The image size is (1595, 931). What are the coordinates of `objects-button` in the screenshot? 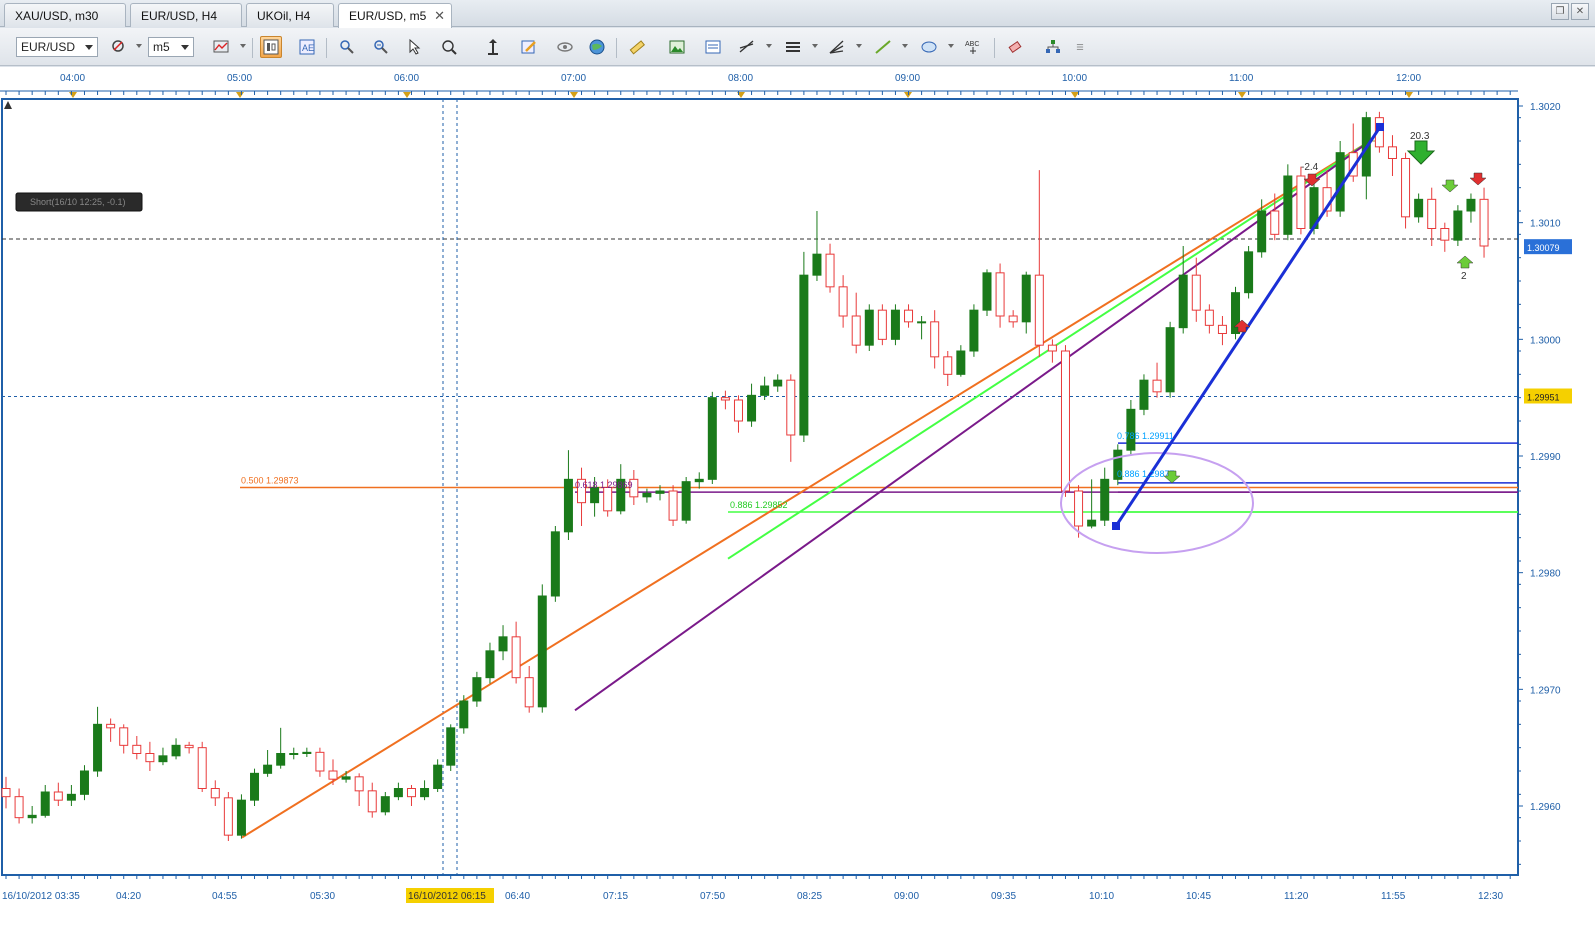 It's located at (1053, 47).